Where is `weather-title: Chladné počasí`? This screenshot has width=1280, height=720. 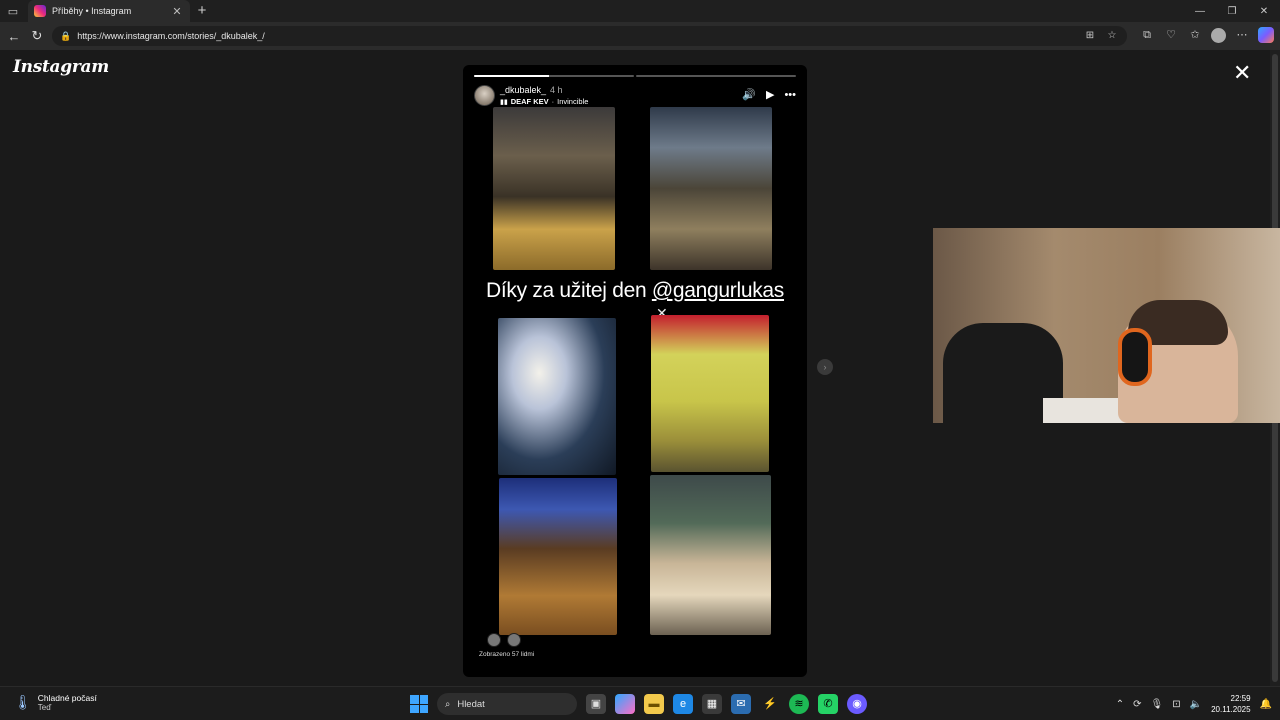
weather-title: Chladné počasí is located at coordinates (67, 698).